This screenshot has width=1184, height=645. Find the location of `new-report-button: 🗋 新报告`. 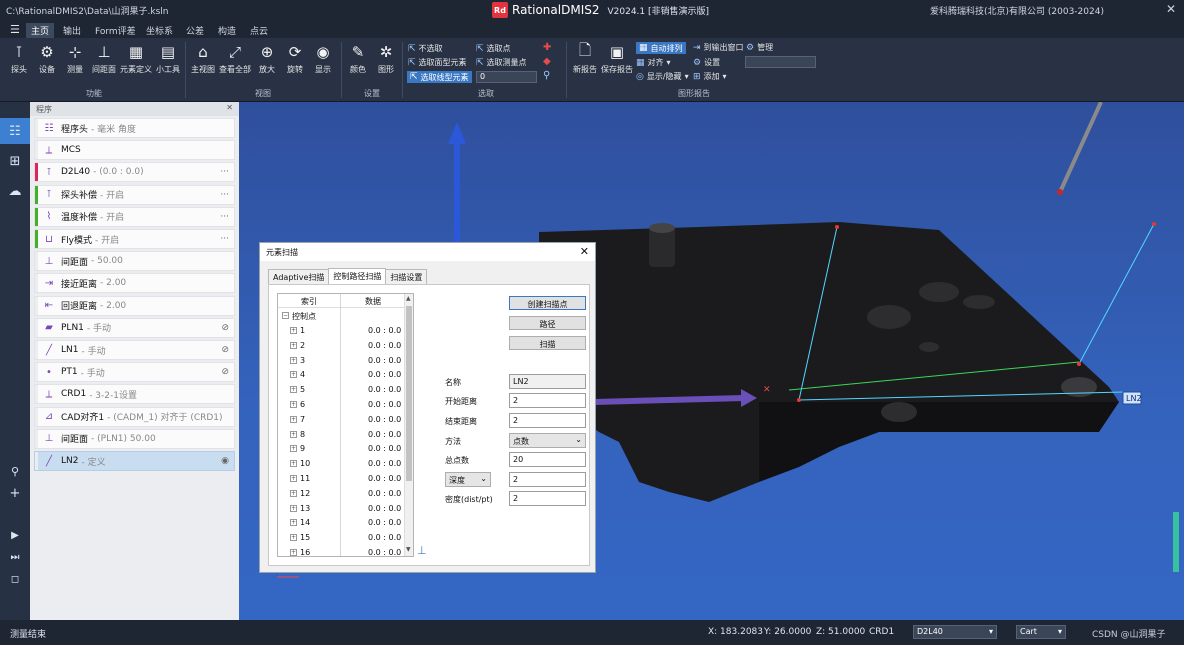

new-report-button: 🗋 新报告 is located at coordinates (585, 58).